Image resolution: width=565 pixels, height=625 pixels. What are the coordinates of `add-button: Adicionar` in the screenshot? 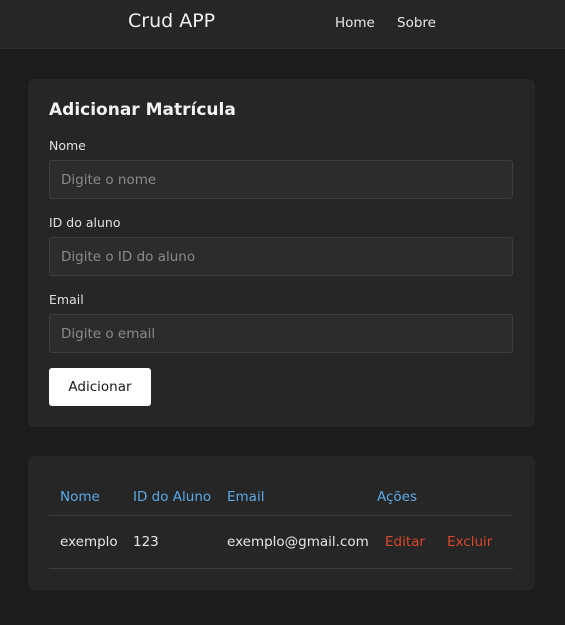 It's located at (100, 387).